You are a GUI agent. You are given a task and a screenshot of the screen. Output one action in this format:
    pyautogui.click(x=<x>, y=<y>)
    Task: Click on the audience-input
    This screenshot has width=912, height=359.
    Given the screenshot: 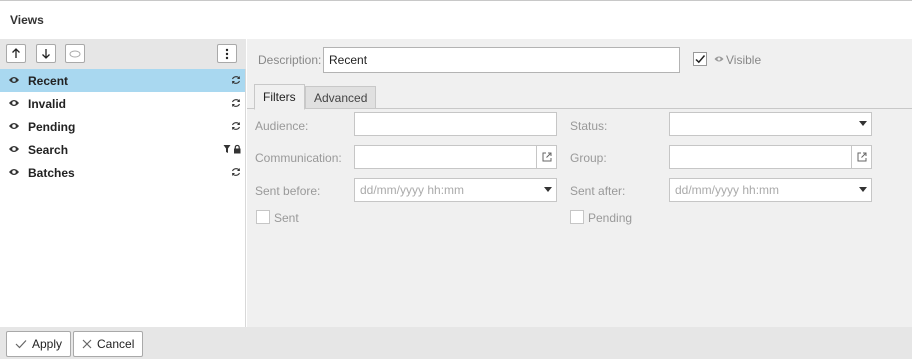 What is the action you would take?
    pyautogui.click(x=455, y=124)
    